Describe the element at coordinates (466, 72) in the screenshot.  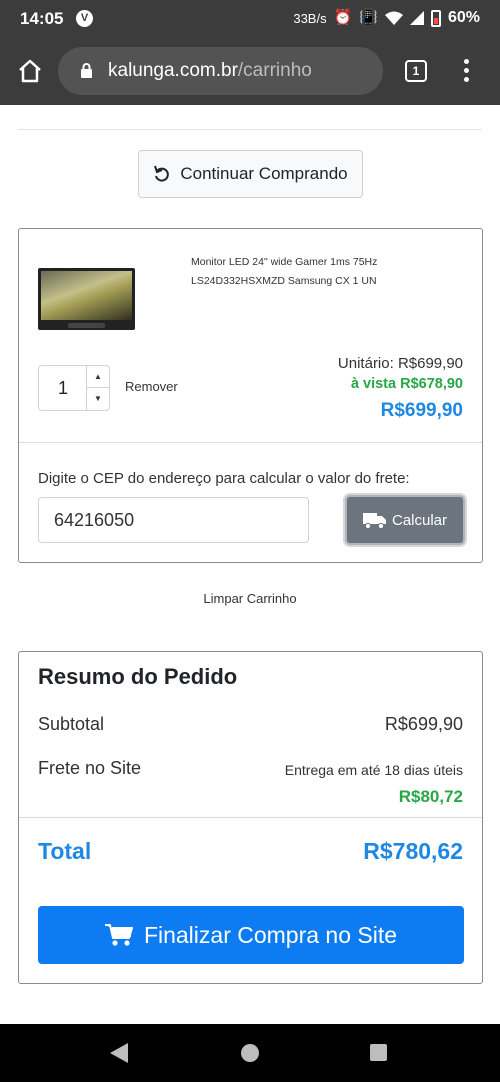
I see `overflow-menu-icon` at that location.